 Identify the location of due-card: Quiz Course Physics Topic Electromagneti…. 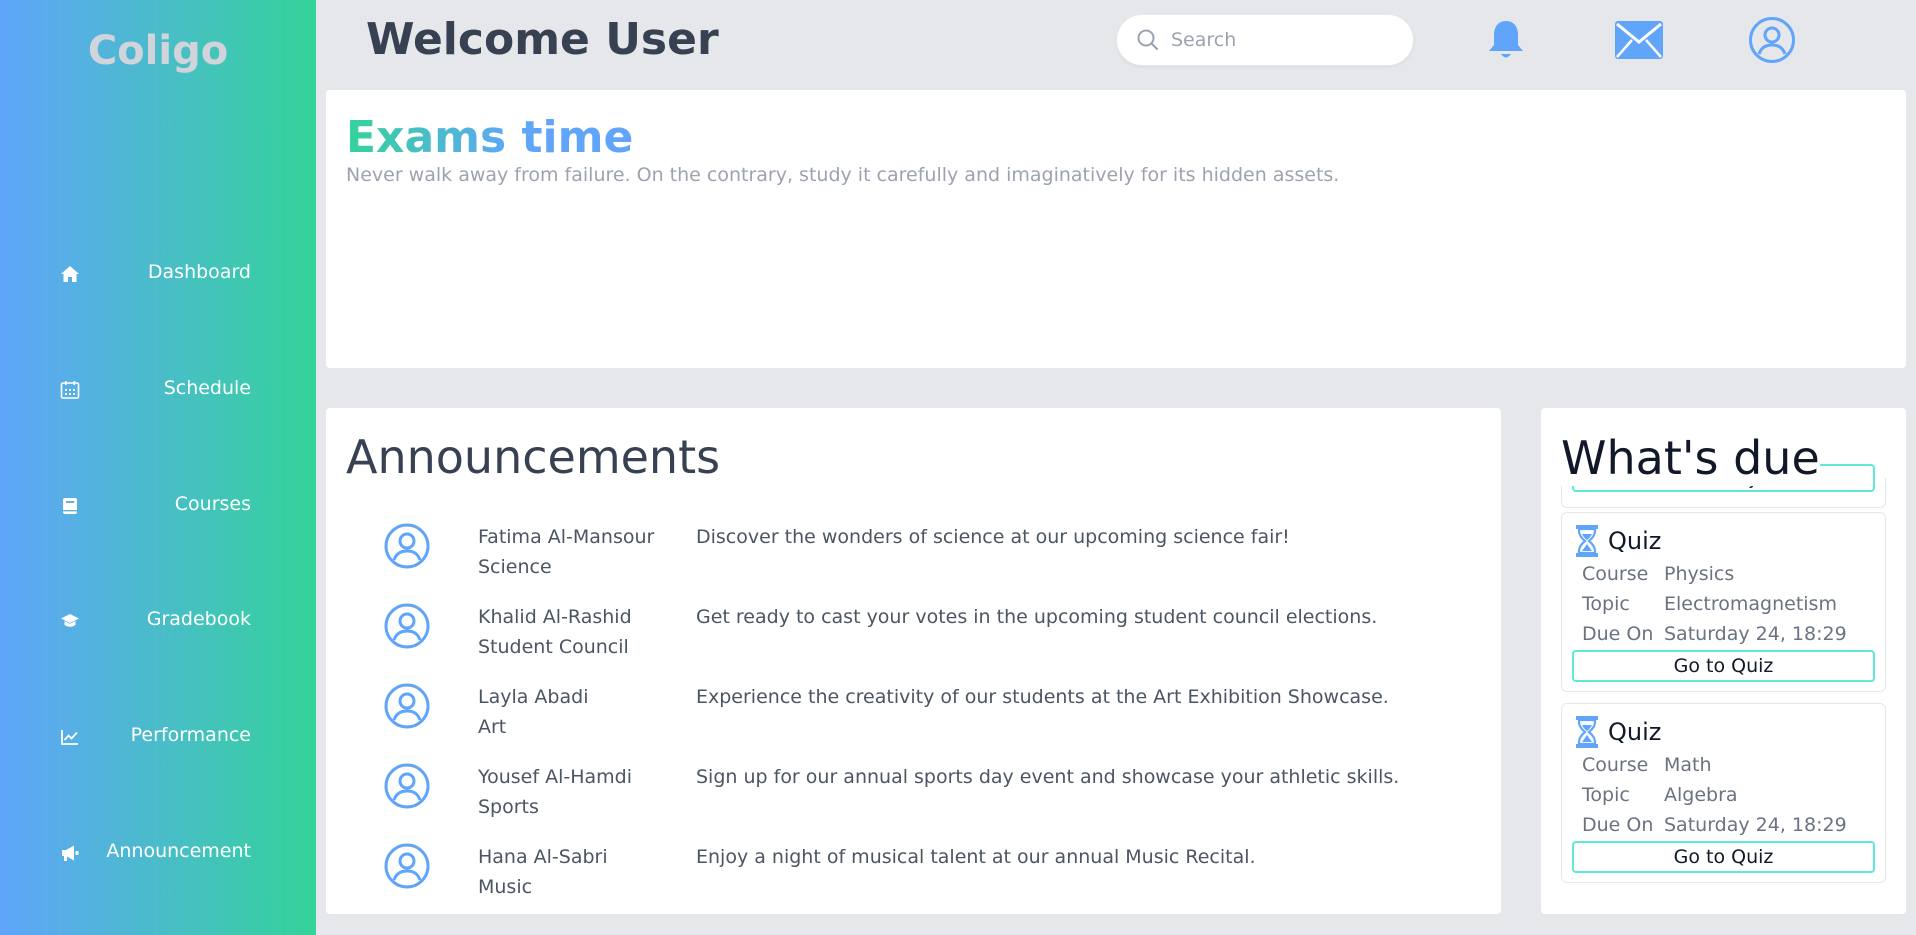
(1723, 602).